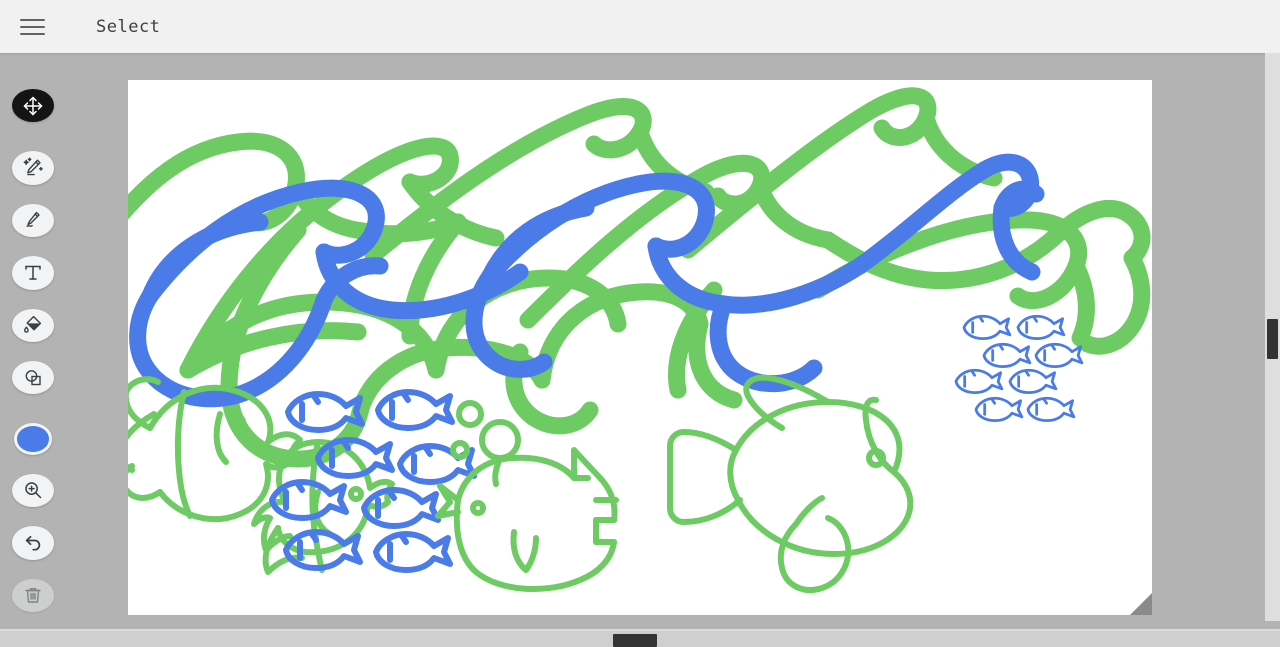 This screenshot has height=647, width=1280. I want to click on pen-icon, so click(33, 220).